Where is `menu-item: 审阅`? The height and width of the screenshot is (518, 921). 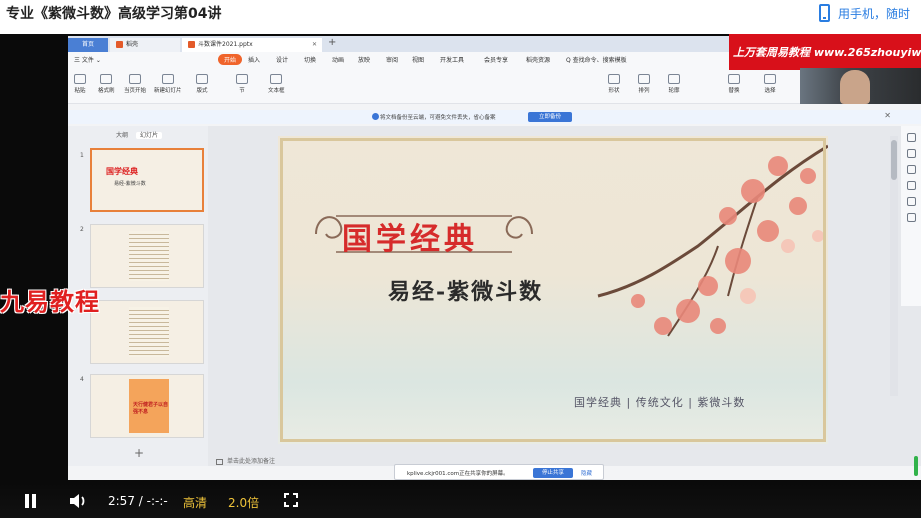 menu-item: 审阅 is located at coordinates (392, 59).